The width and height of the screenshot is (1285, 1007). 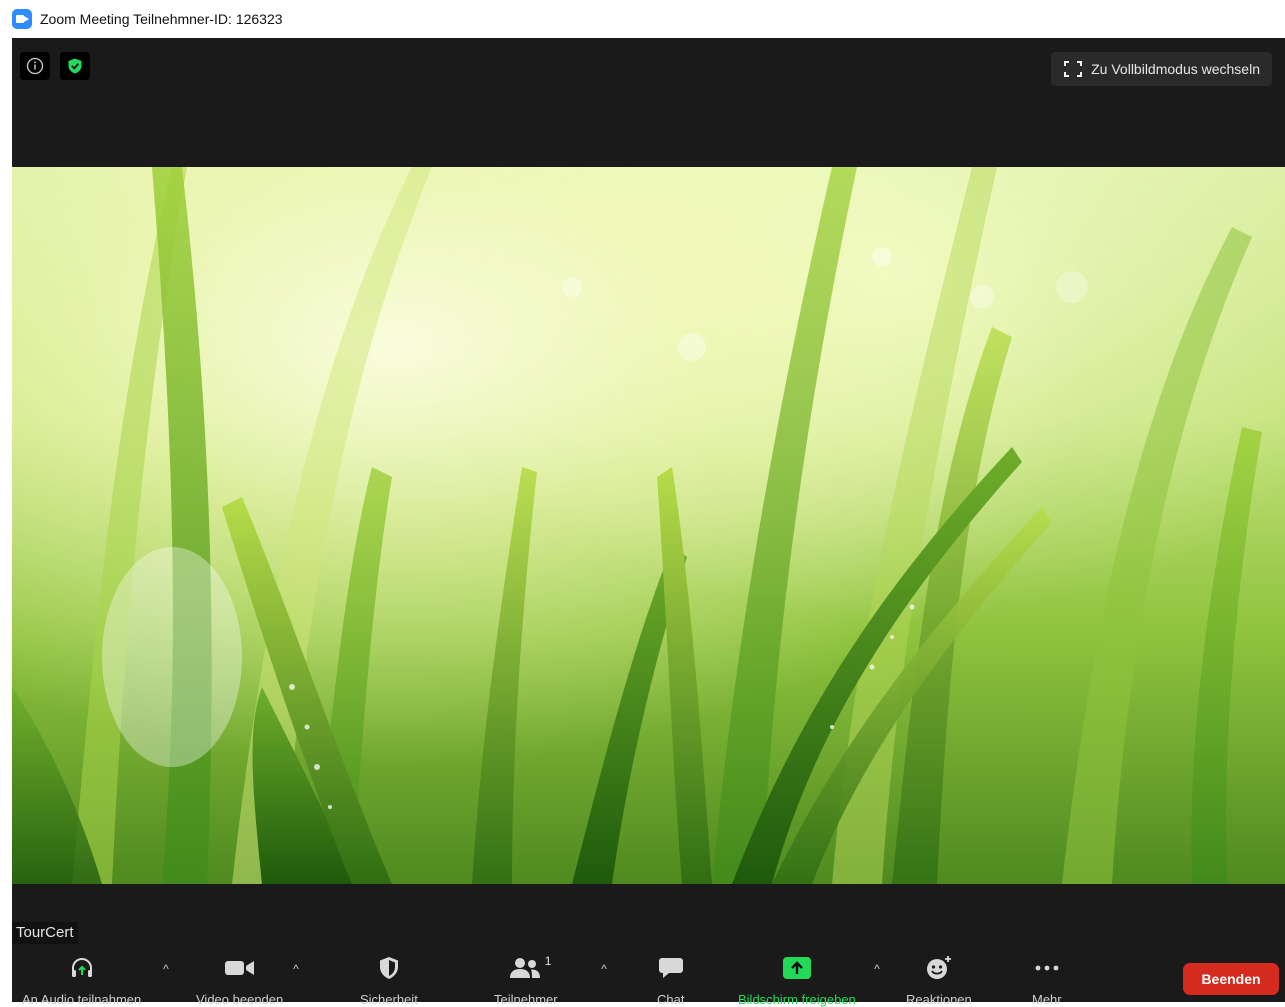 I want to click on security-button: Sicherheit, so click(x=389, y=980).